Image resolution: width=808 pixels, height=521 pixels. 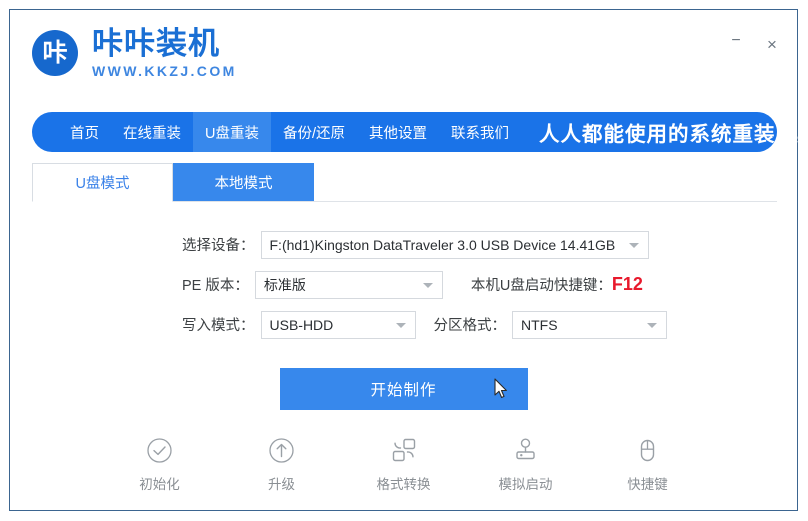 I want to click on pe-version-row: PE 版本： 标准版 本机U盘启动快捷键：F12, so click(x=403, y=284).